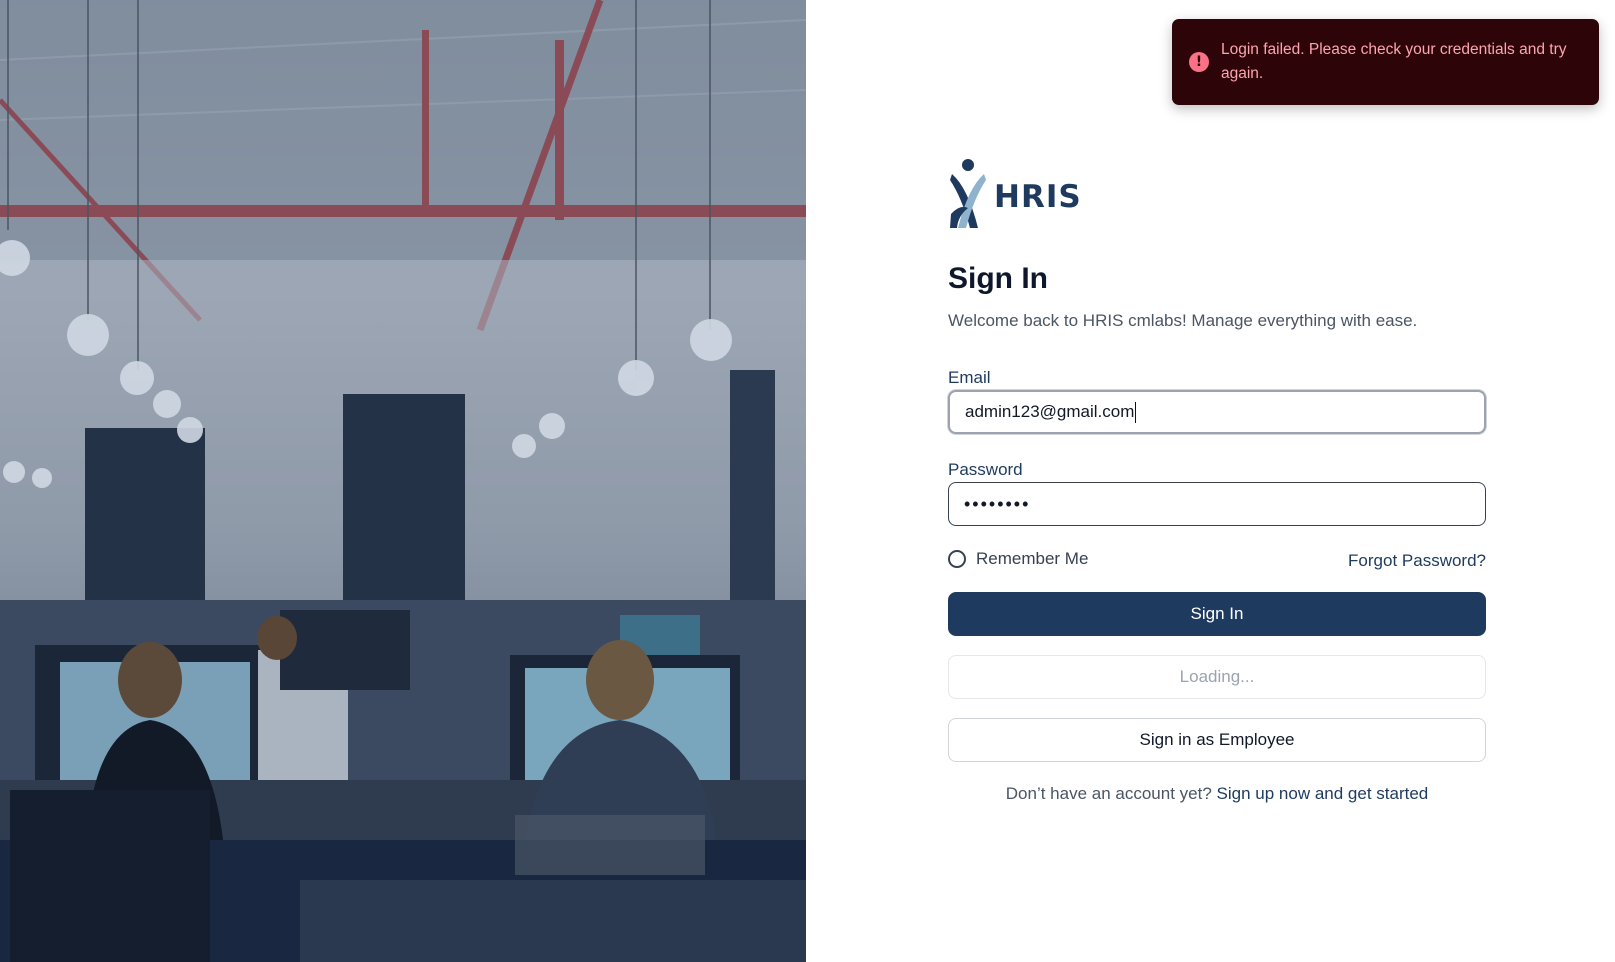  I want to click on text-caret, so click(1136, 412).